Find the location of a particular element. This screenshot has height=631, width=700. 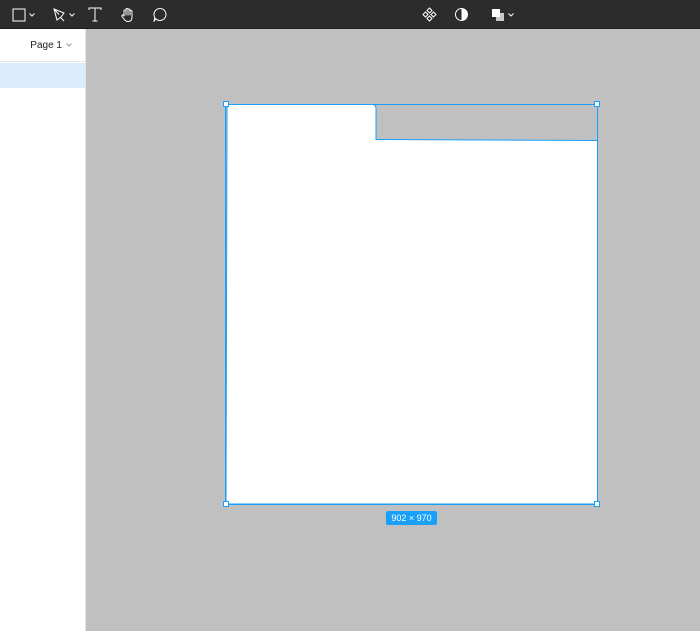

resize-handle-bottom-left is located at coordinates (226, 504).